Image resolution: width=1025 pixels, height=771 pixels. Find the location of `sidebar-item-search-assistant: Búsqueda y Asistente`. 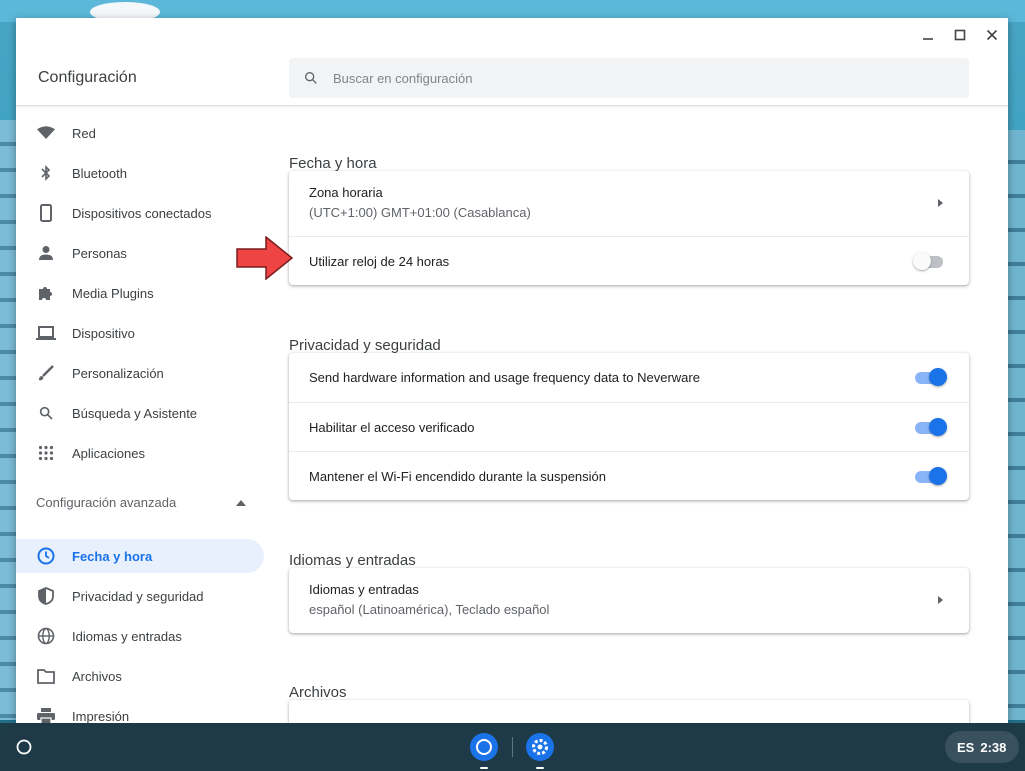

sidebar-item-search-assistant: Búsqueda y Asistente is located at coordinates (140, 413).